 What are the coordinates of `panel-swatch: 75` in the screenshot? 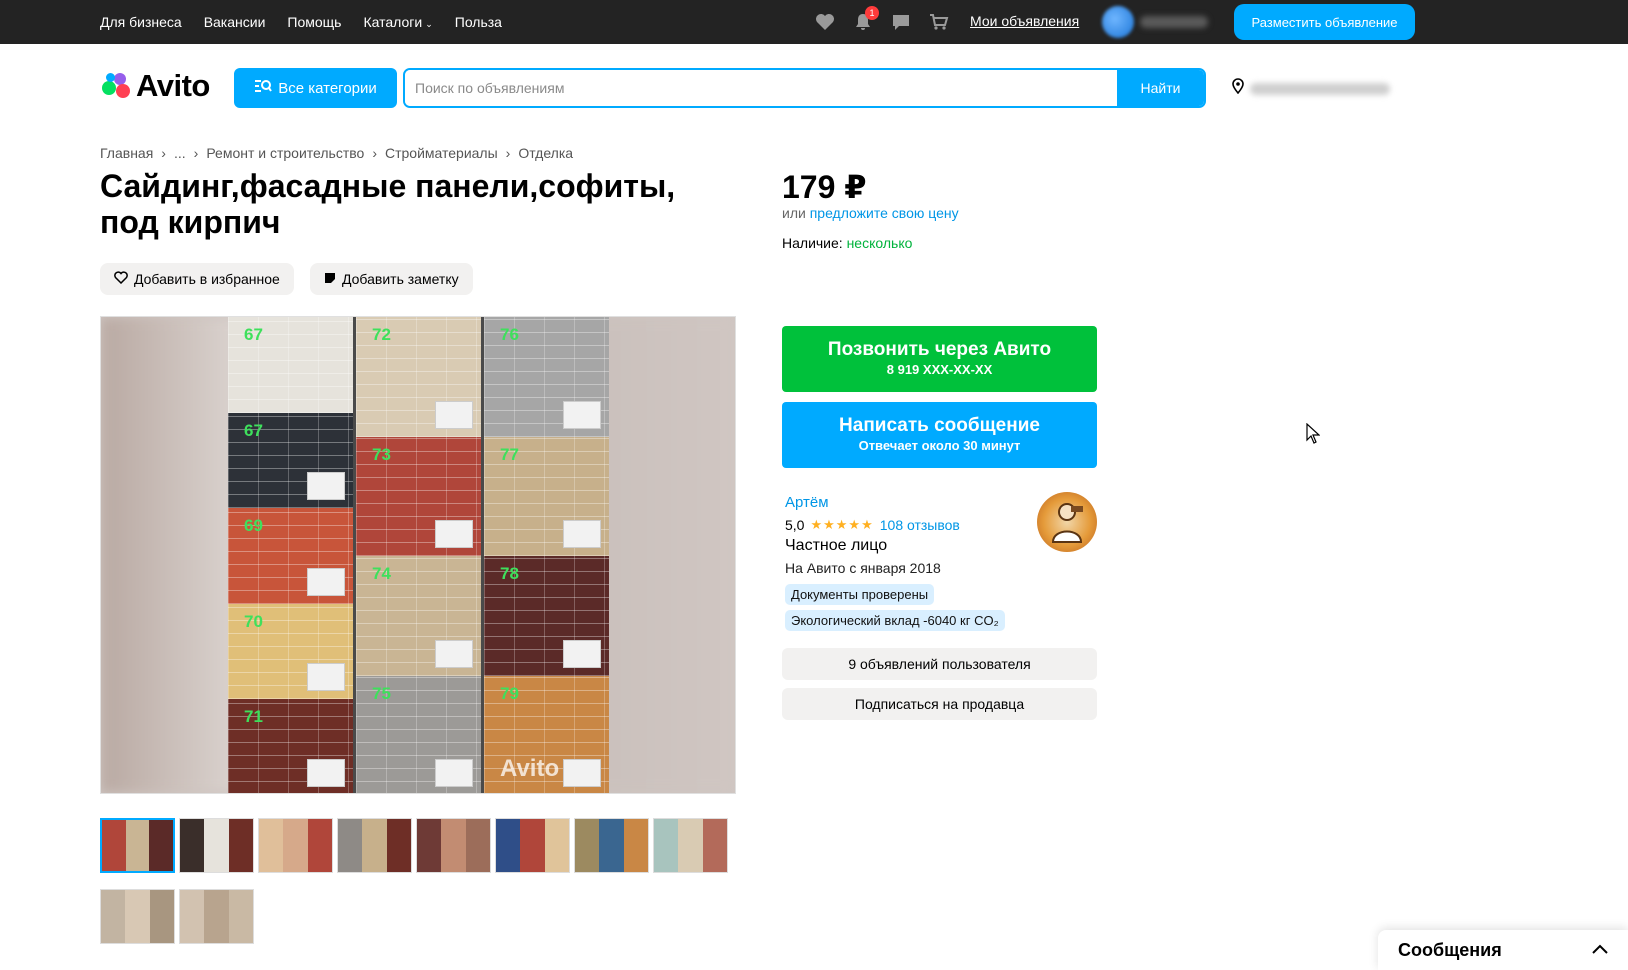 It's located at (418, 734).